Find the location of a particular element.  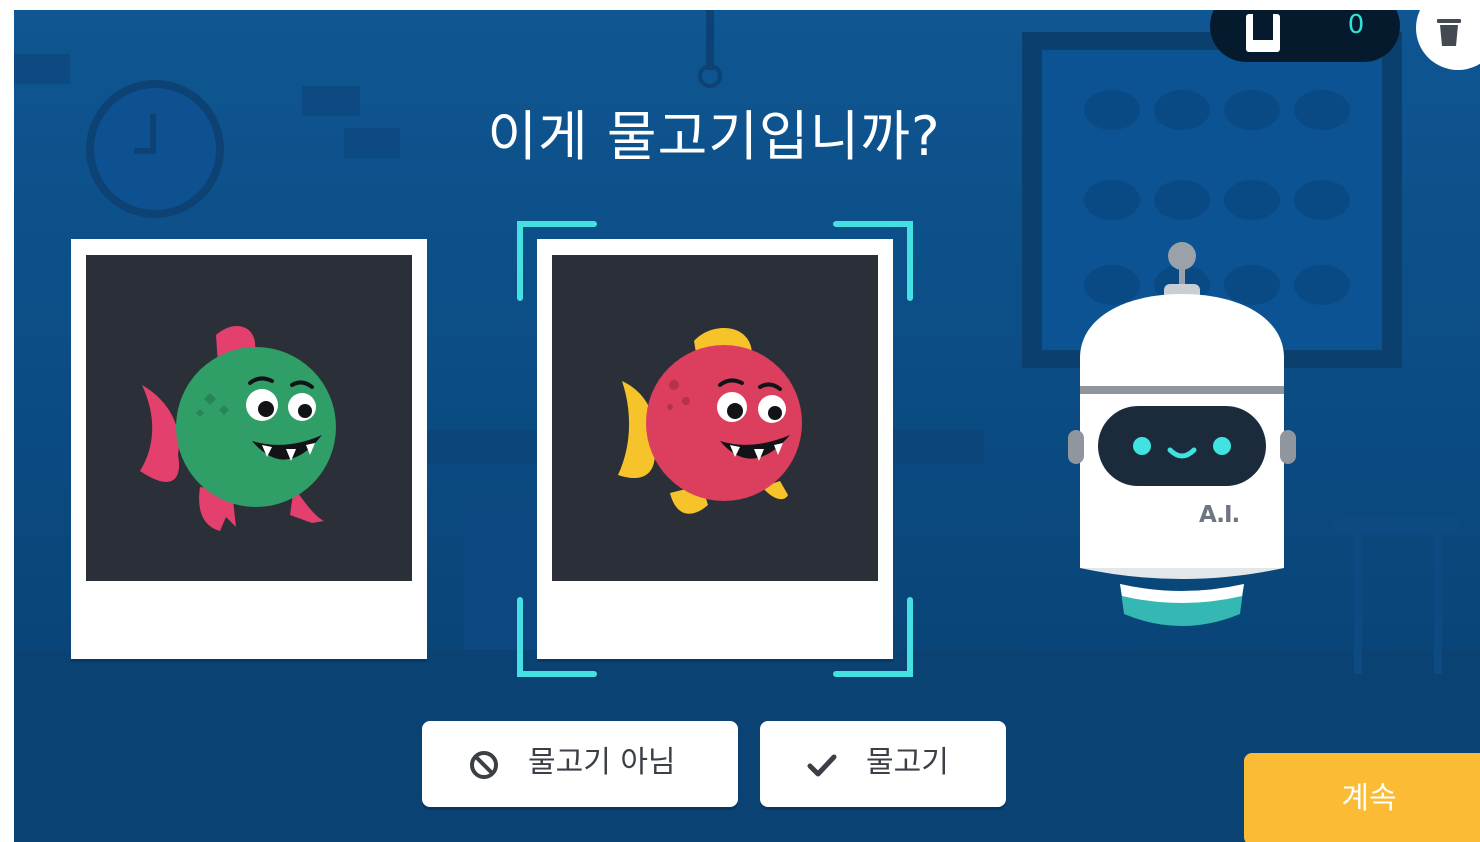

ai-robot is located at coordinates (1182, 434).